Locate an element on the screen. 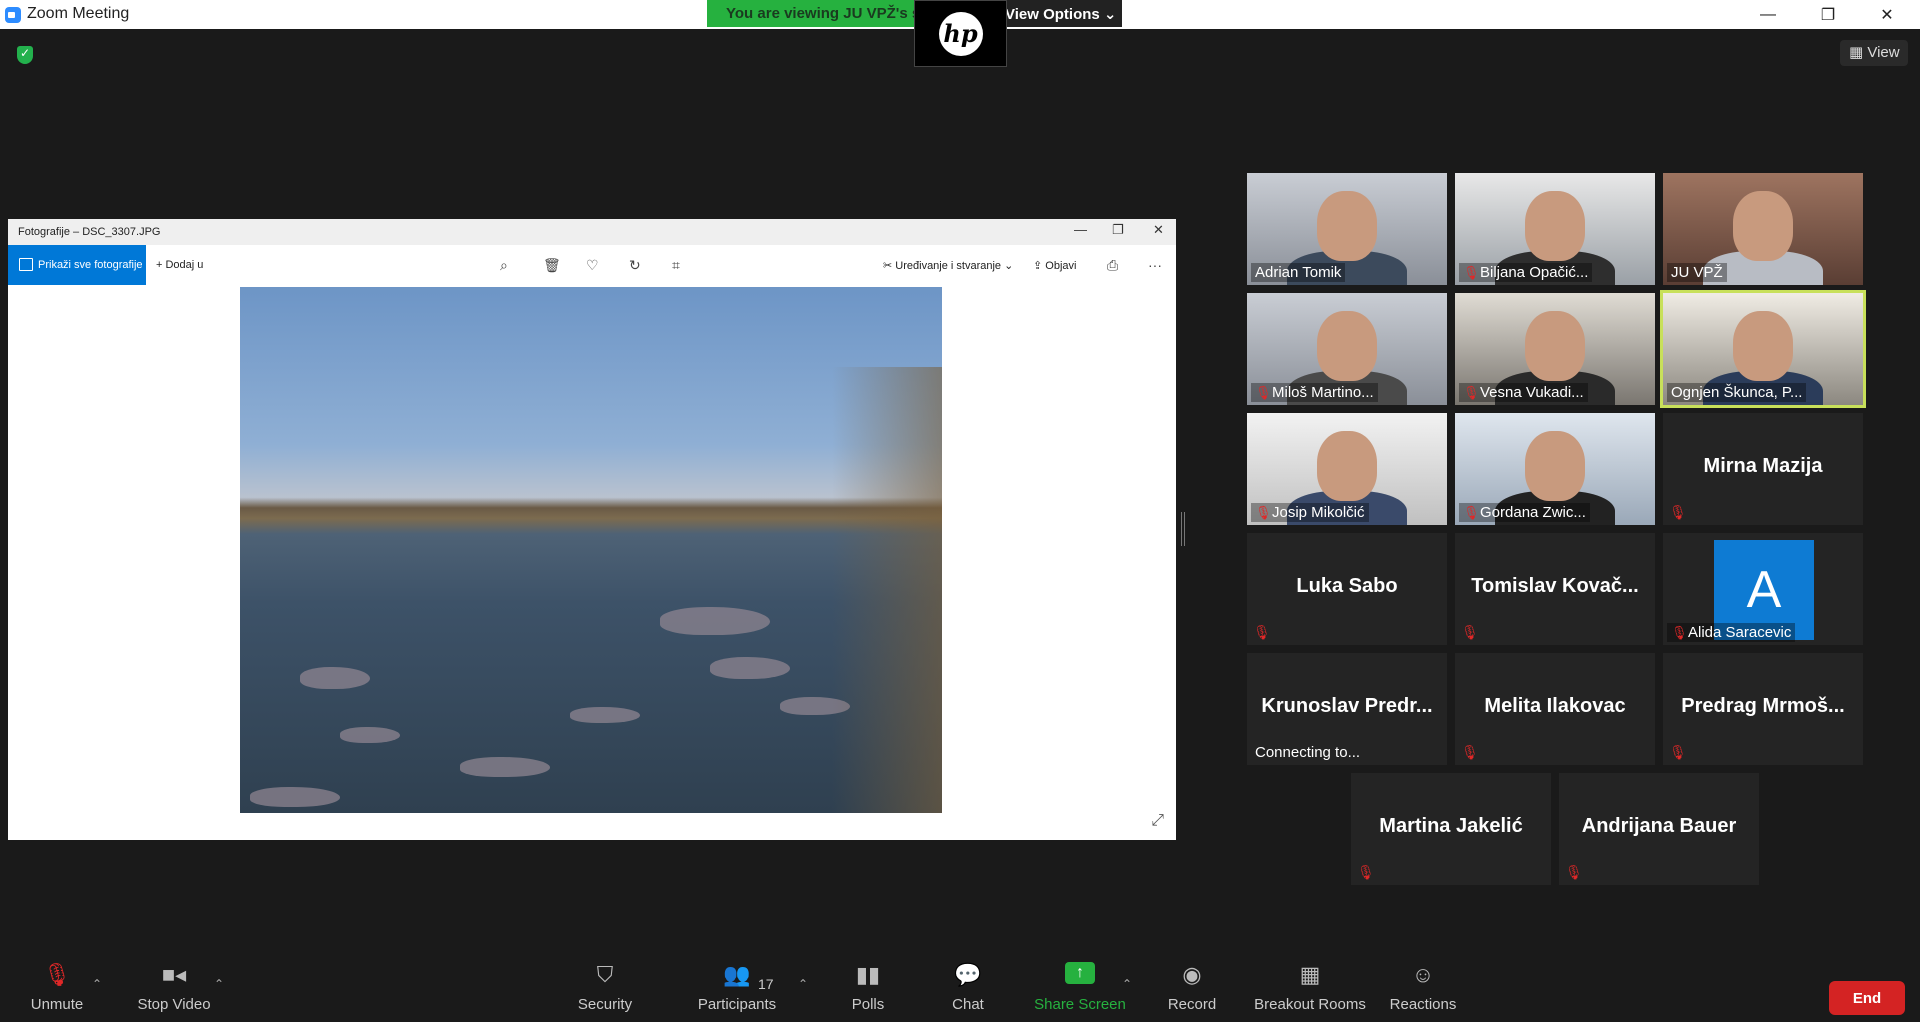 The image size is (1920, 1022). participant-name: 🎙Josip Mikolčić is located at coordinates (1310, 512).